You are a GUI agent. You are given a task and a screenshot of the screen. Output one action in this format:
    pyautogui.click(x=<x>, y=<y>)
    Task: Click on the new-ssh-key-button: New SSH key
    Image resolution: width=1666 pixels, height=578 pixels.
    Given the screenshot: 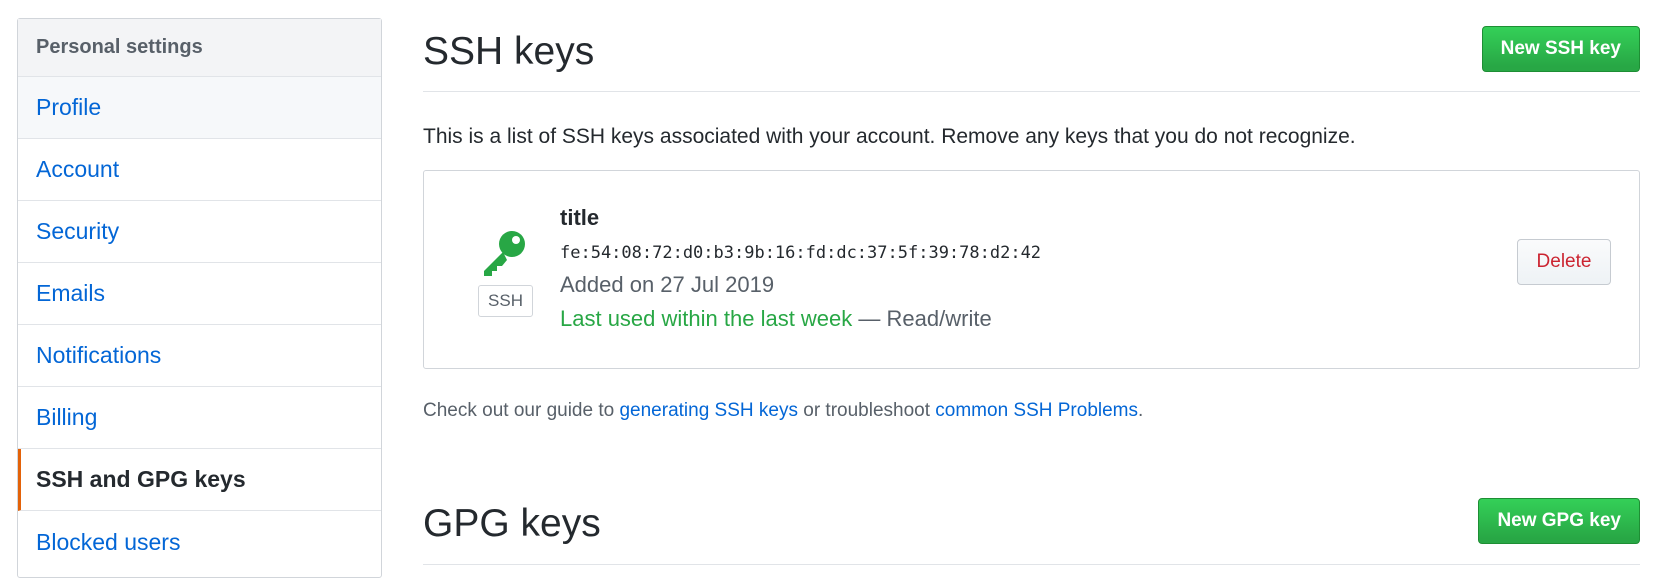 What is the action you would take?
    pyautogui.click(x=1560, y=49)
    